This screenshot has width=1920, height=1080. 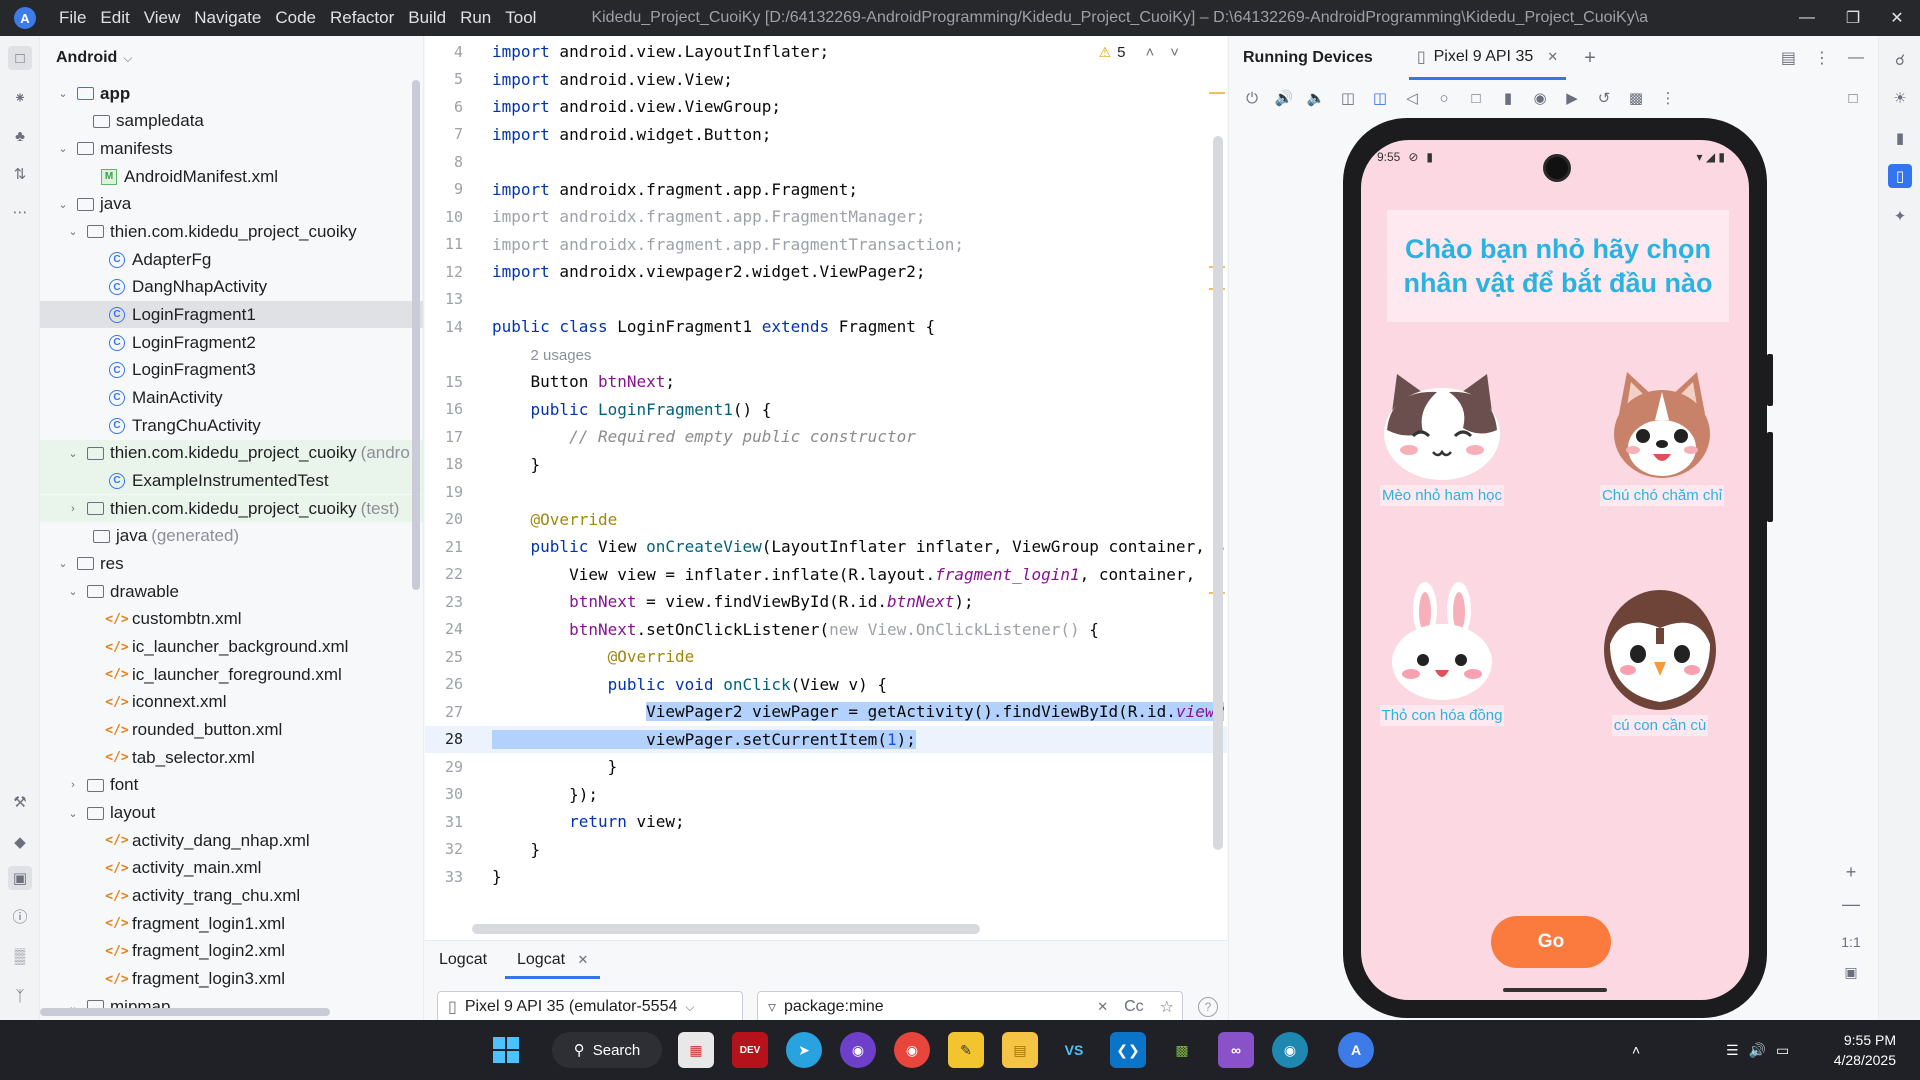 I want to click on tree-item: ⌄ drawable, so click(x=231, y=591).